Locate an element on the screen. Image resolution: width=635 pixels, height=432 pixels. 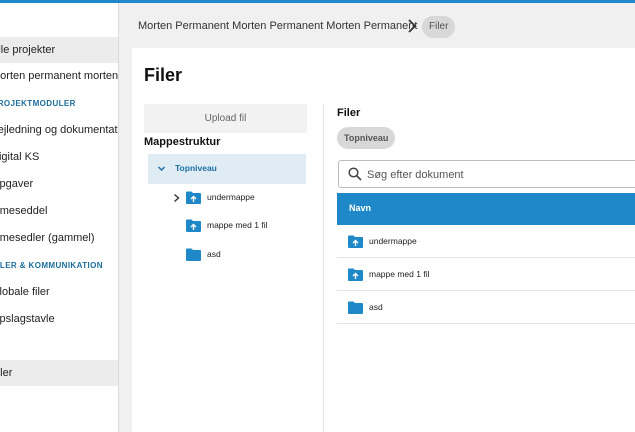
sidebar-item-digital-ks: Digital KS is located at coordinates (59, 157).